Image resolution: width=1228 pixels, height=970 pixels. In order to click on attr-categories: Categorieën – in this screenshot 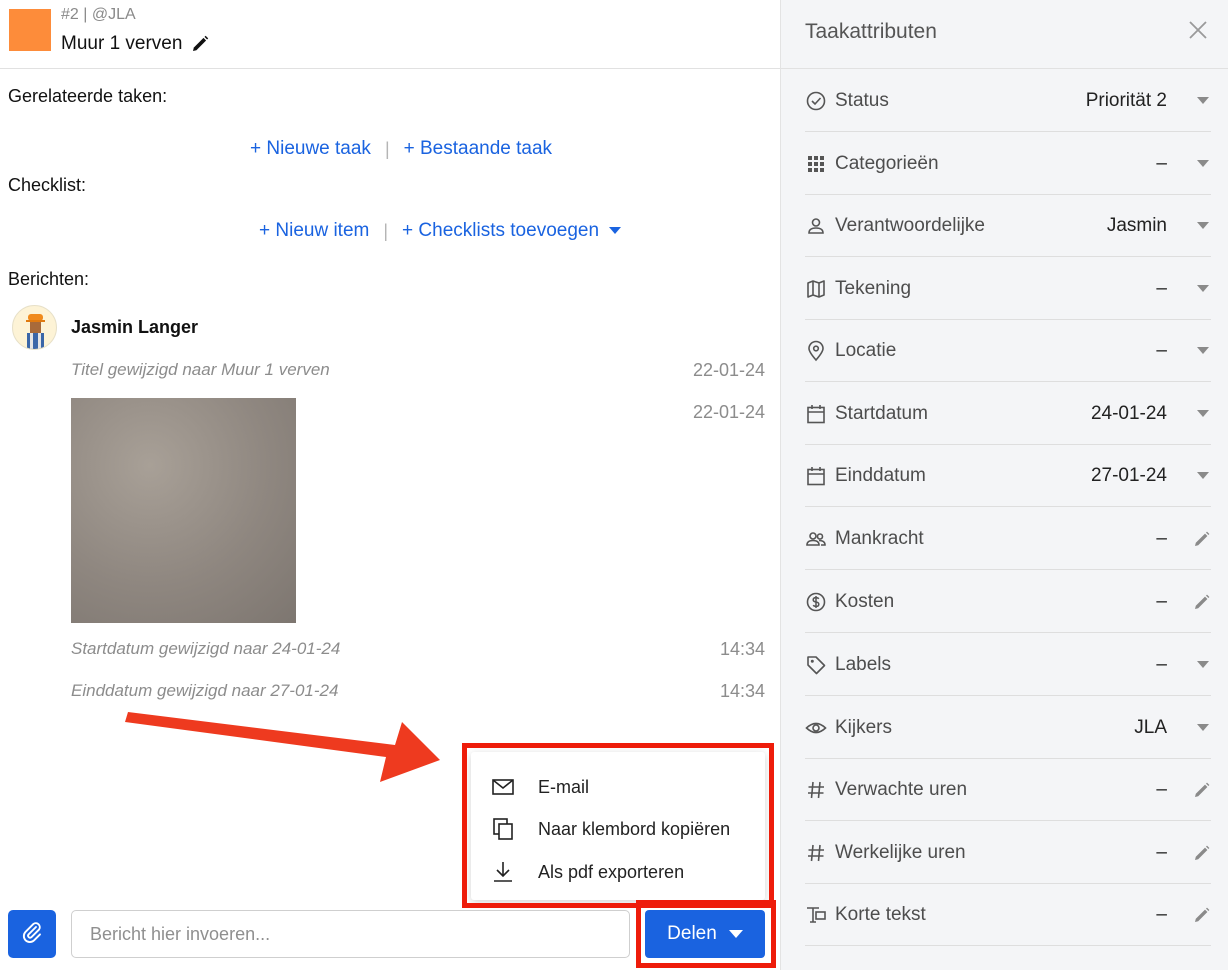, I will do `click(1008, 164)`.